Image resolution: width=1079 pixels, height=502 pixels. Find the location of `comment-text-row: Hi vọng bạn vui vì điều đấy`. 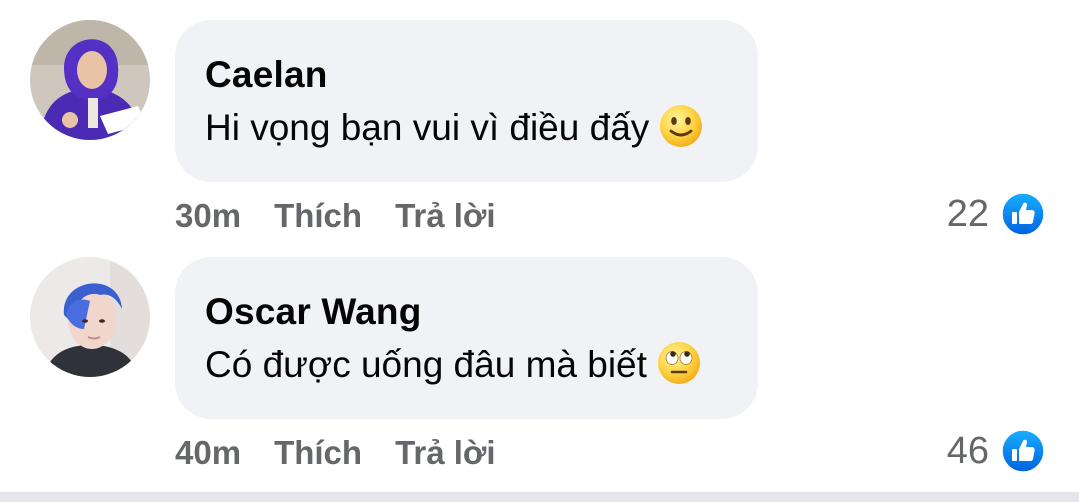

comment-text-row: Hi vọng bạn vui vì điều đấy is located at coordinates (454, 126).